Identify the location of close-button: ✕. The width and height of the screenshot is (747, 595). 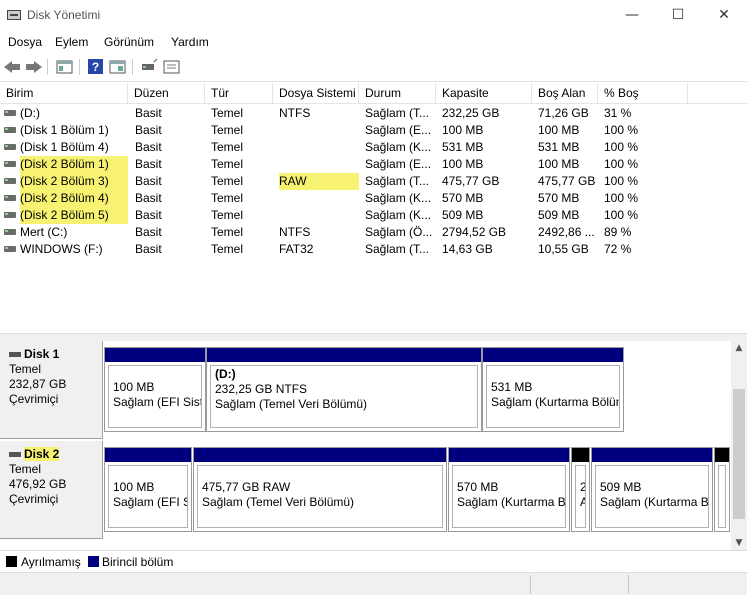
(724, 15).